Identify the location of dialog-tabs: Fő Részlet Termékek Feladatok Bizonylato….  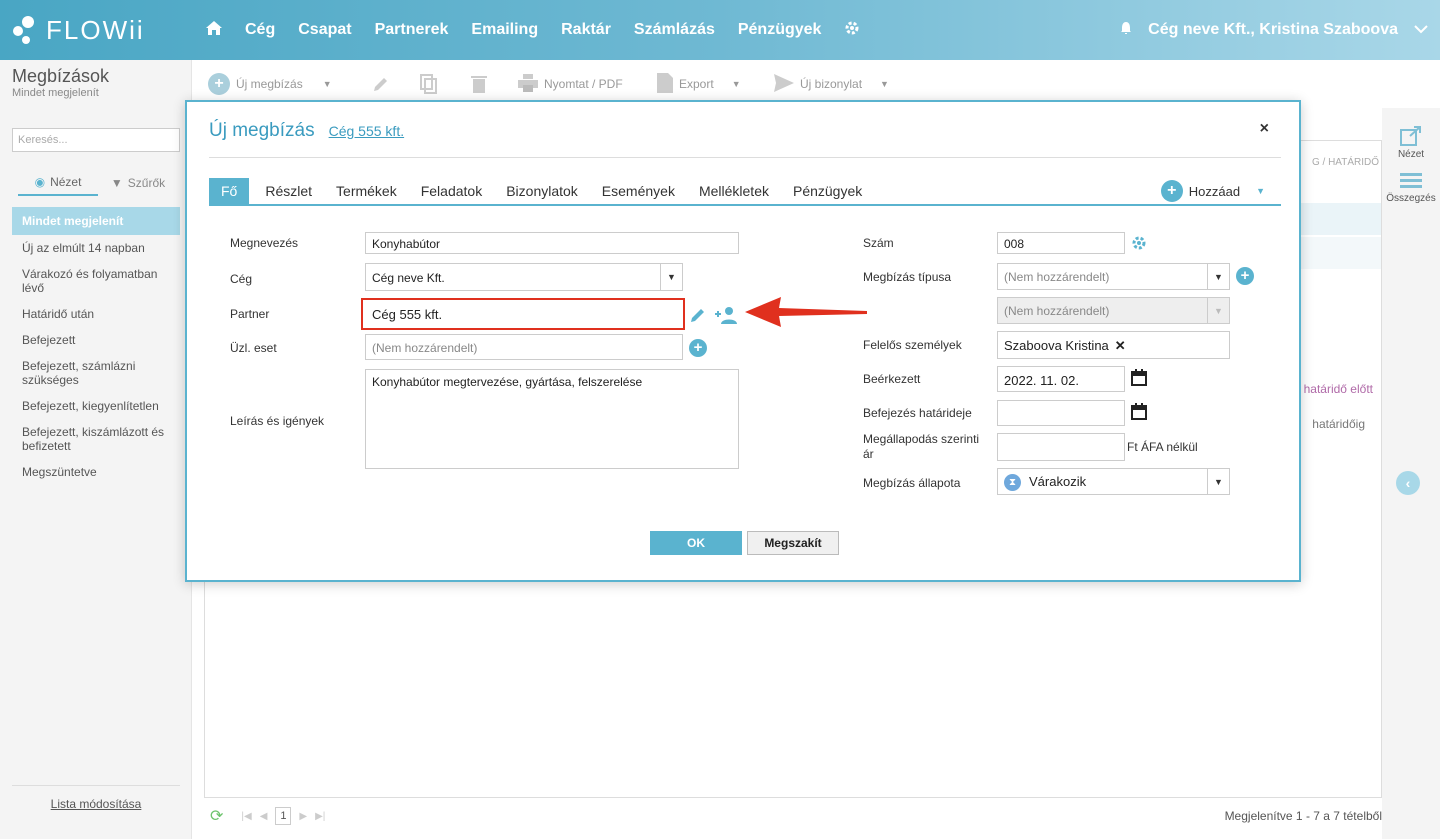
(745, 192).